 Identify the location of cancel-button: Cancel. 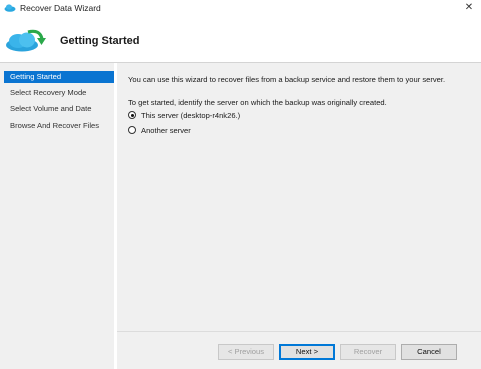
(429, 352).